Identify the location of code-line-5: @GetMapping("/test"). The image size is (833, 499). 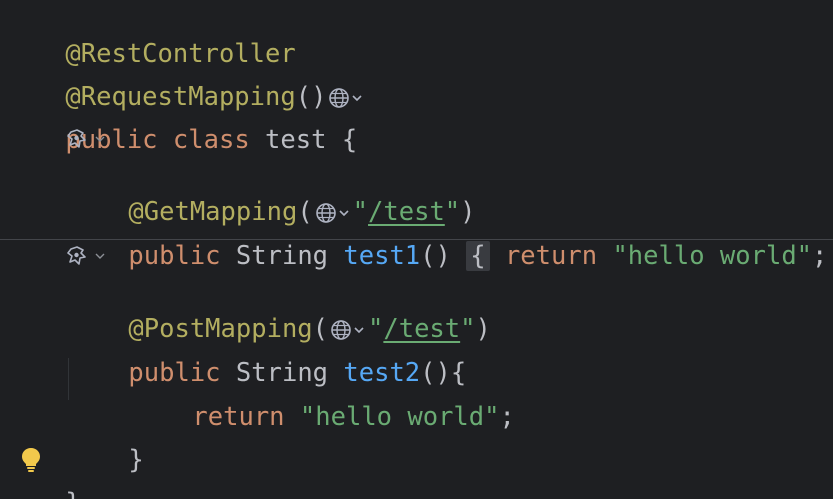
(271, 192).